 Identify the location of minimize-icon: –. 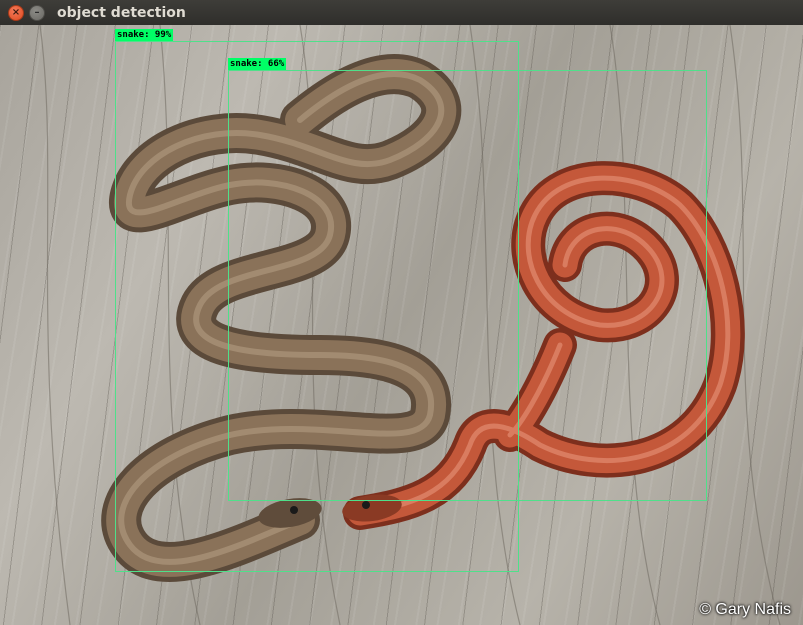
(37, 12).